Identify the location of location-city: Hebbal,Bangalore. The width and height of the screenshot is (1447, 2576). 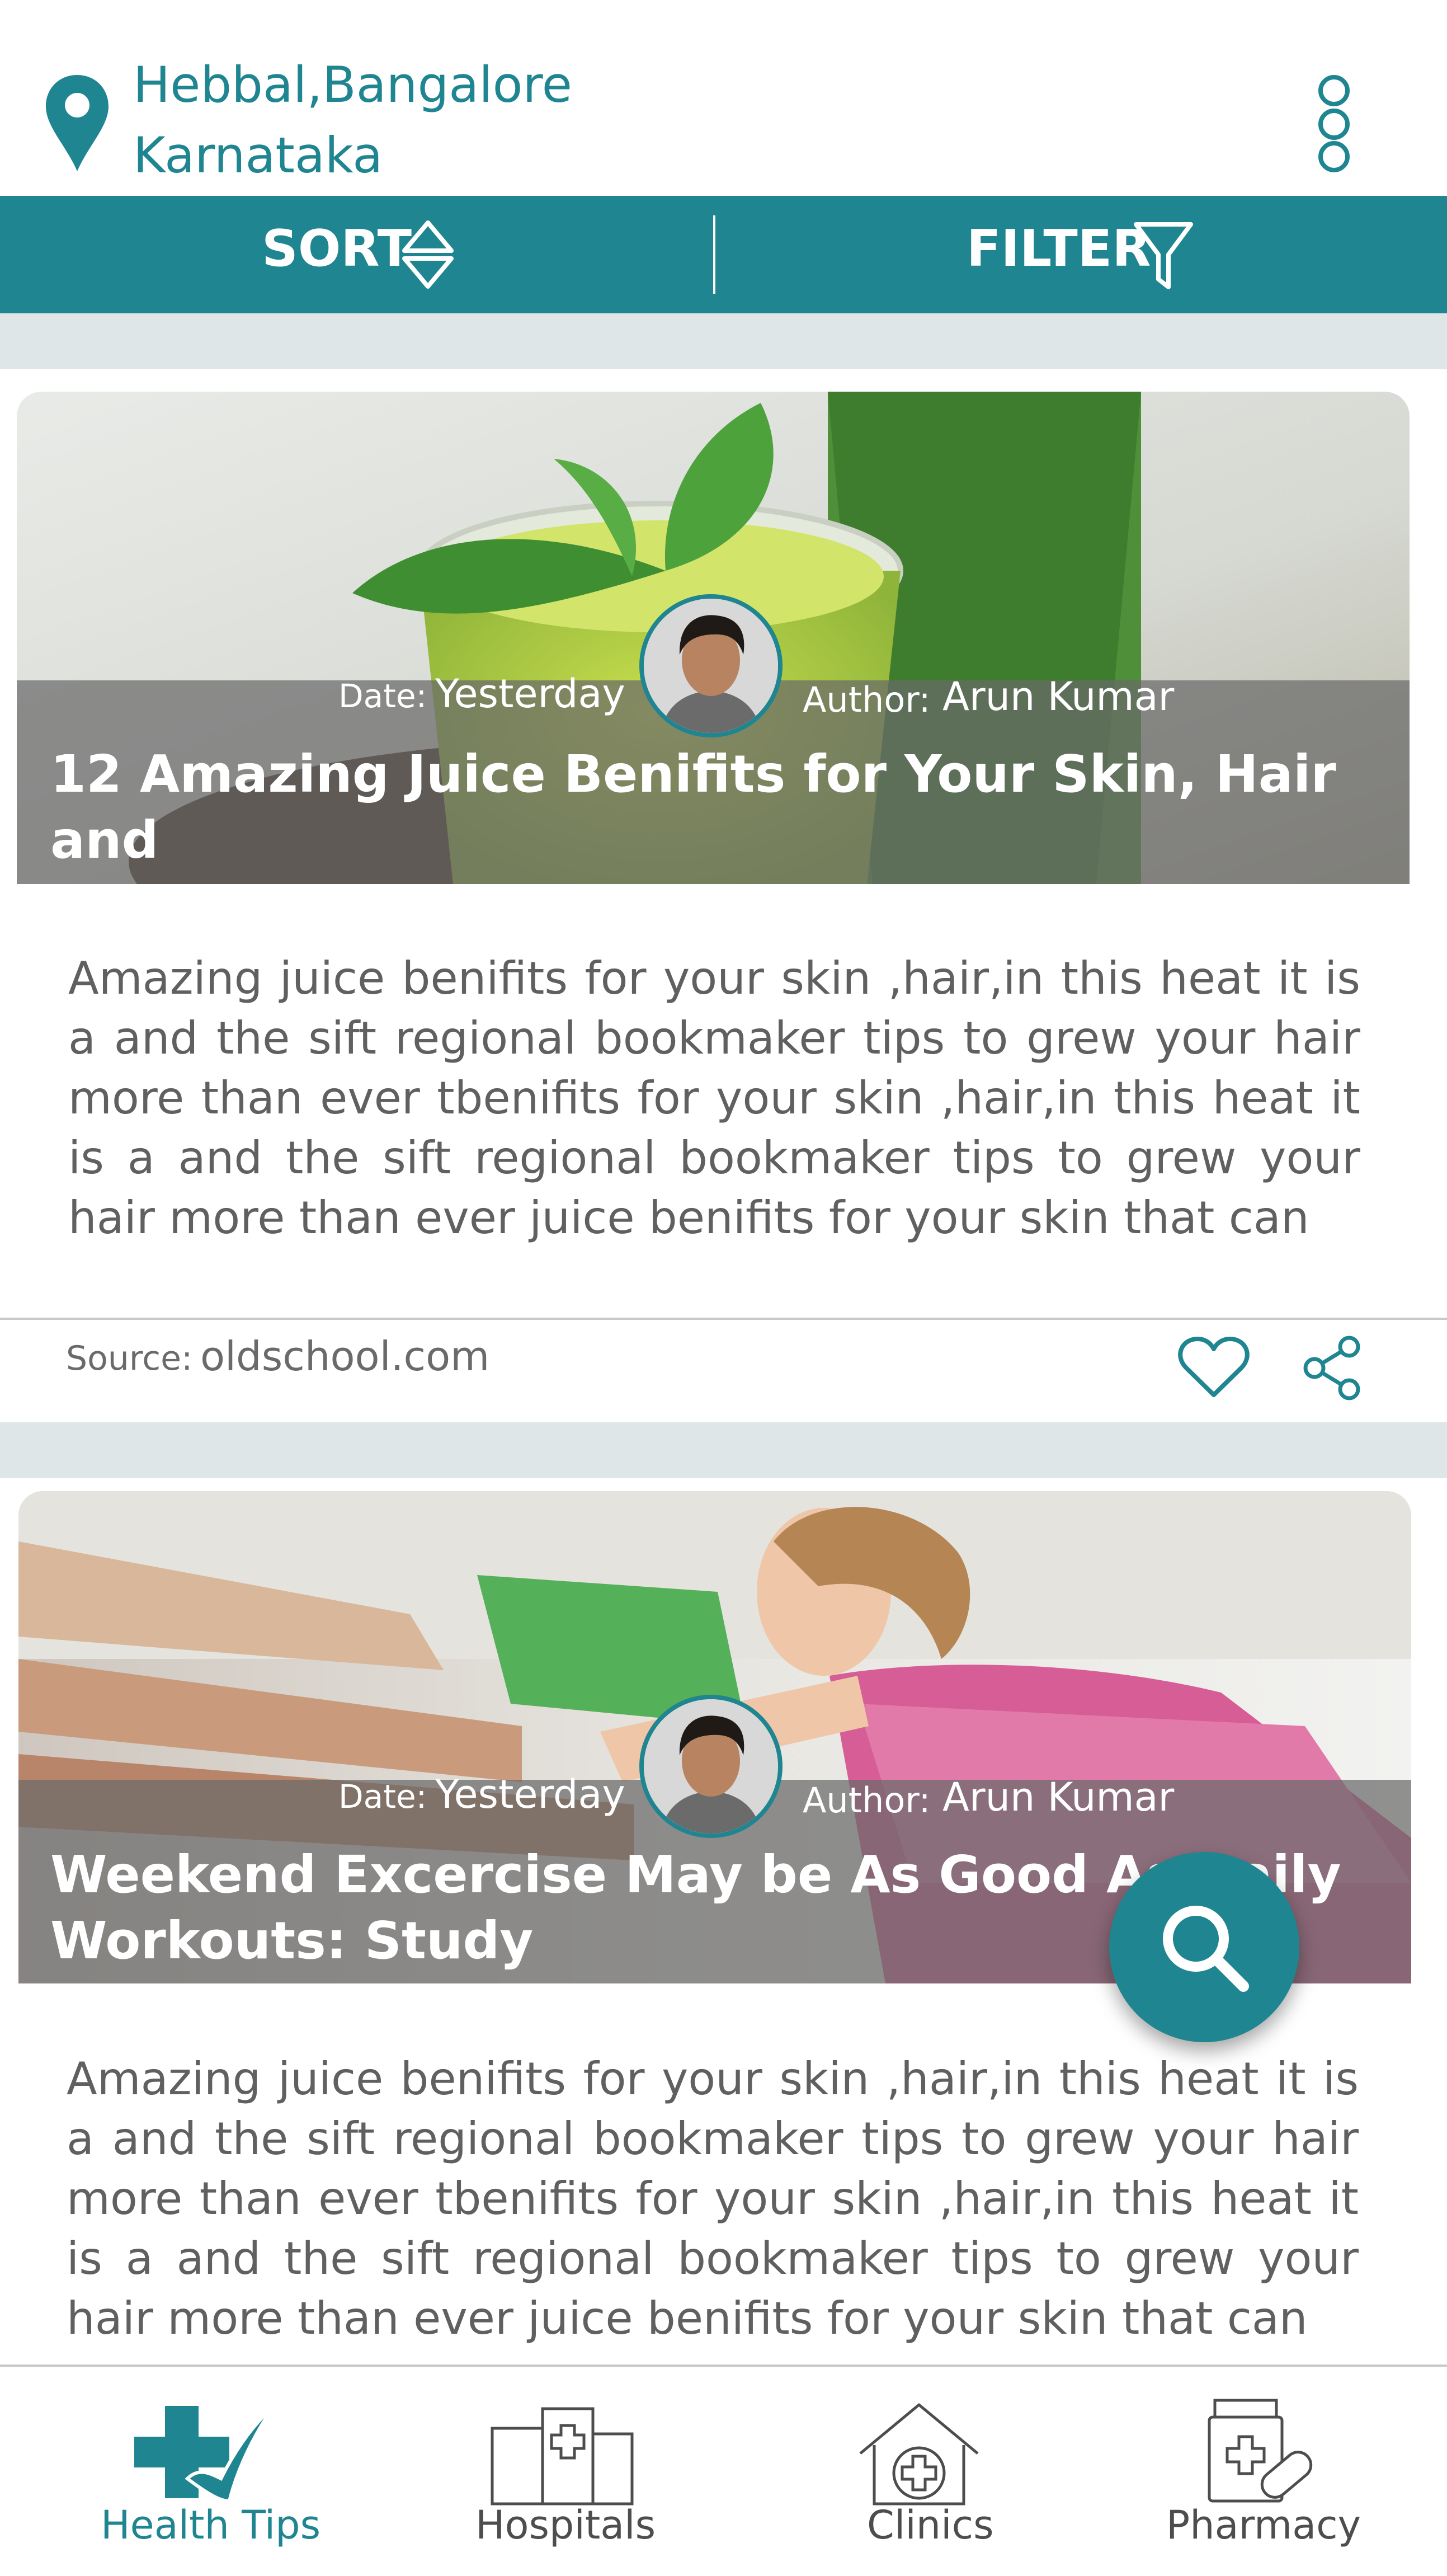
(353, 85).